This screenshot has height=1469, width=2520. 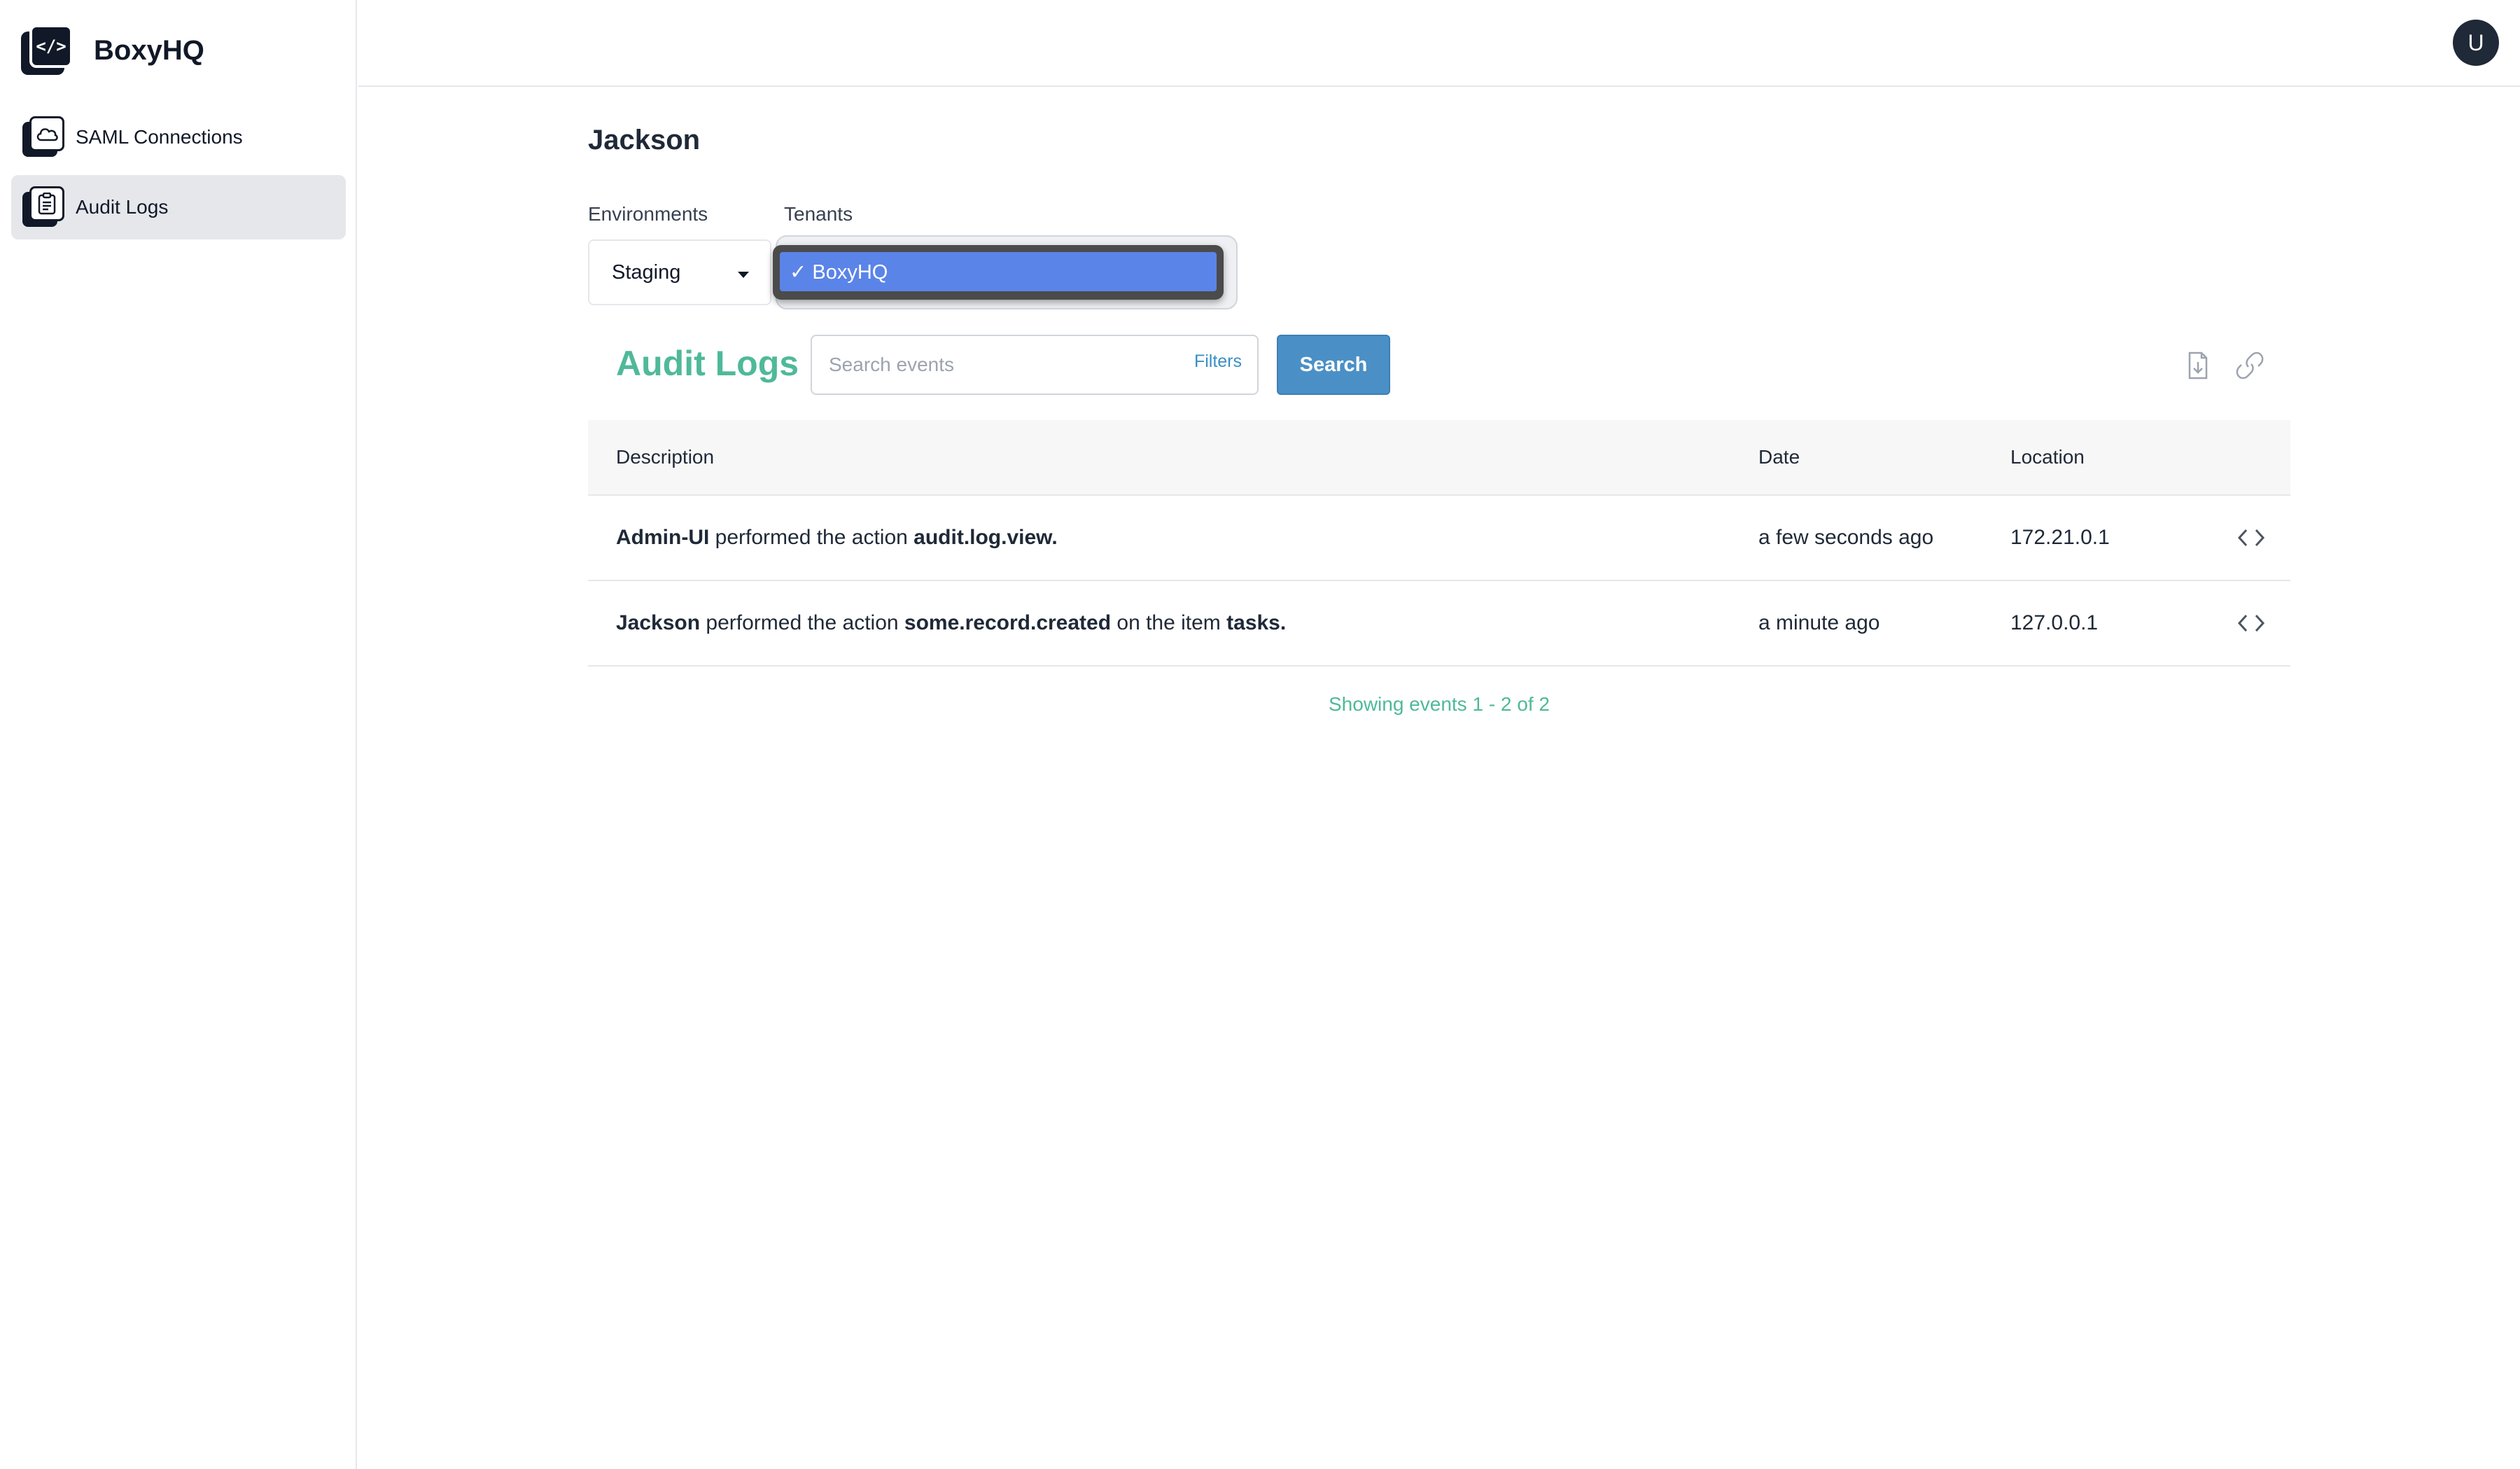 What do you see at coordinates (159, 137) in the screenshot?
I see `sidebar-item-label: SAML Connections` at bounding box center [159, 137].